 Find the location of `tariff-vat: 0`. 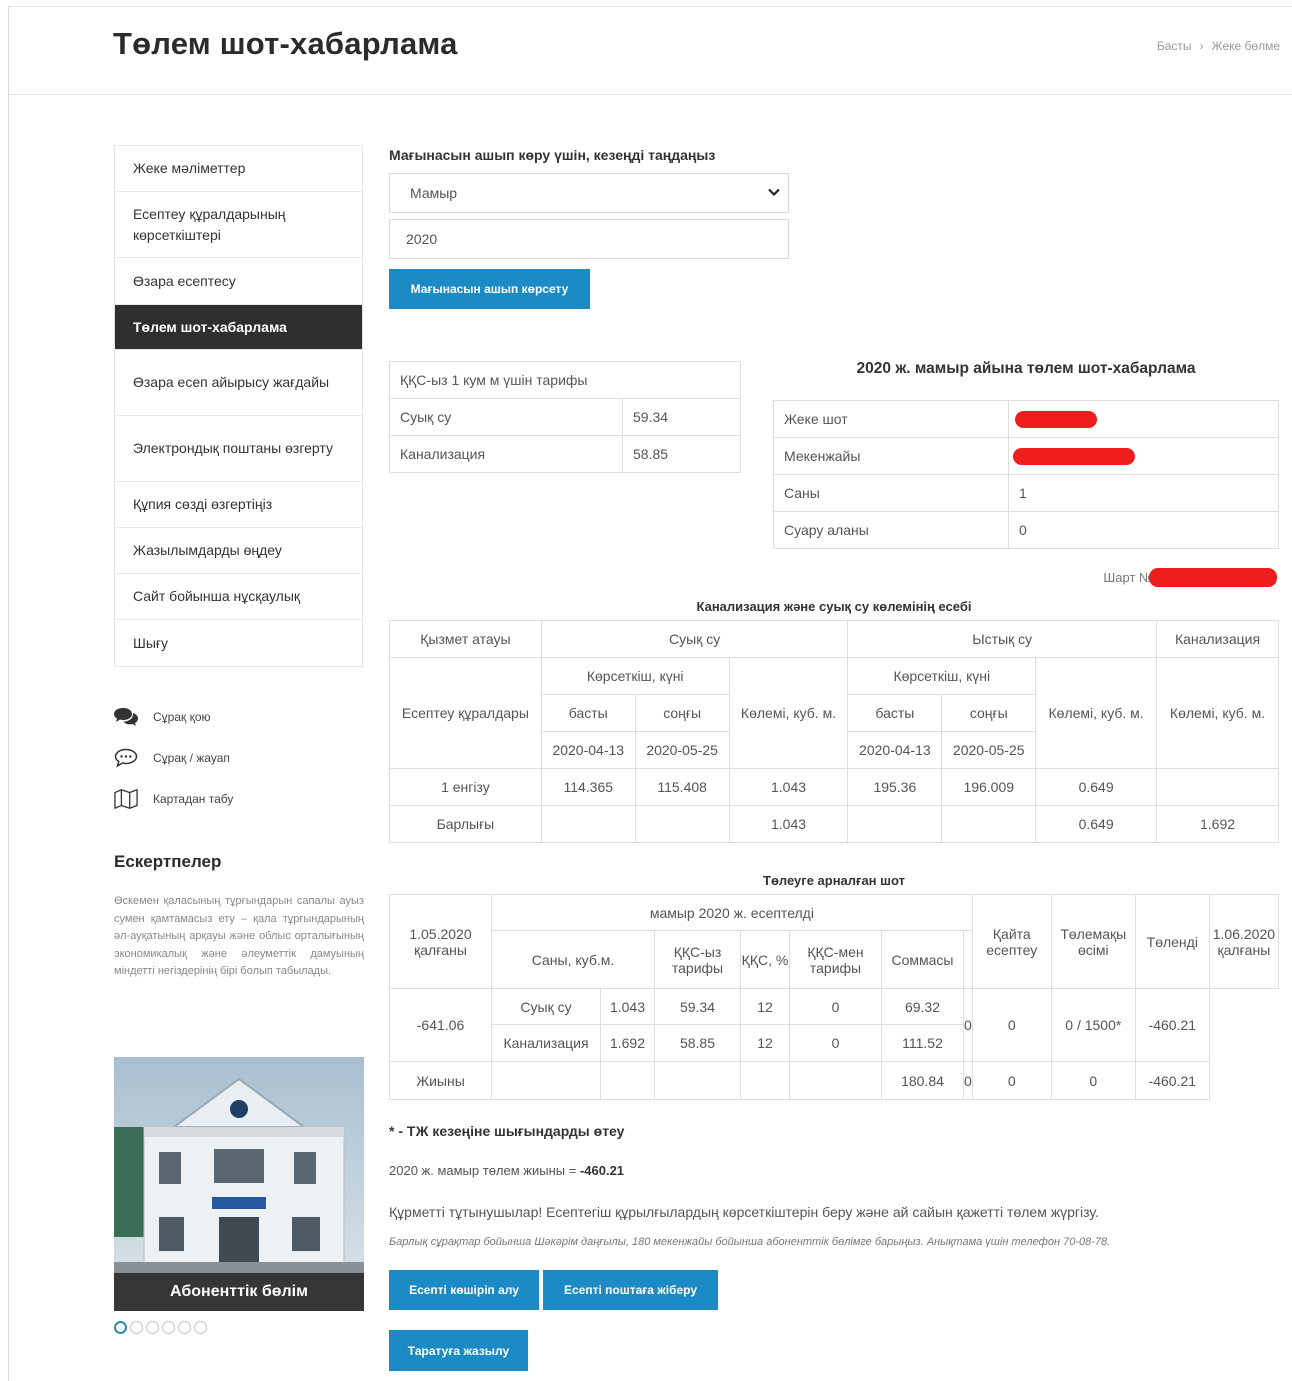

tariff-vat: 0 is located at coordinates (835, 1043).